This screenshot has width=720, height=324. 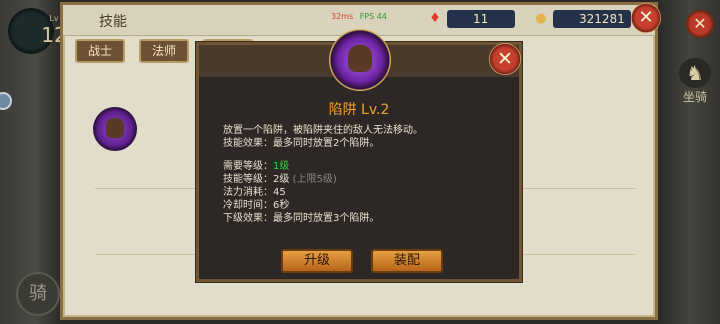 I want to click on ride-button: 骑, so click(x=38, y=294).